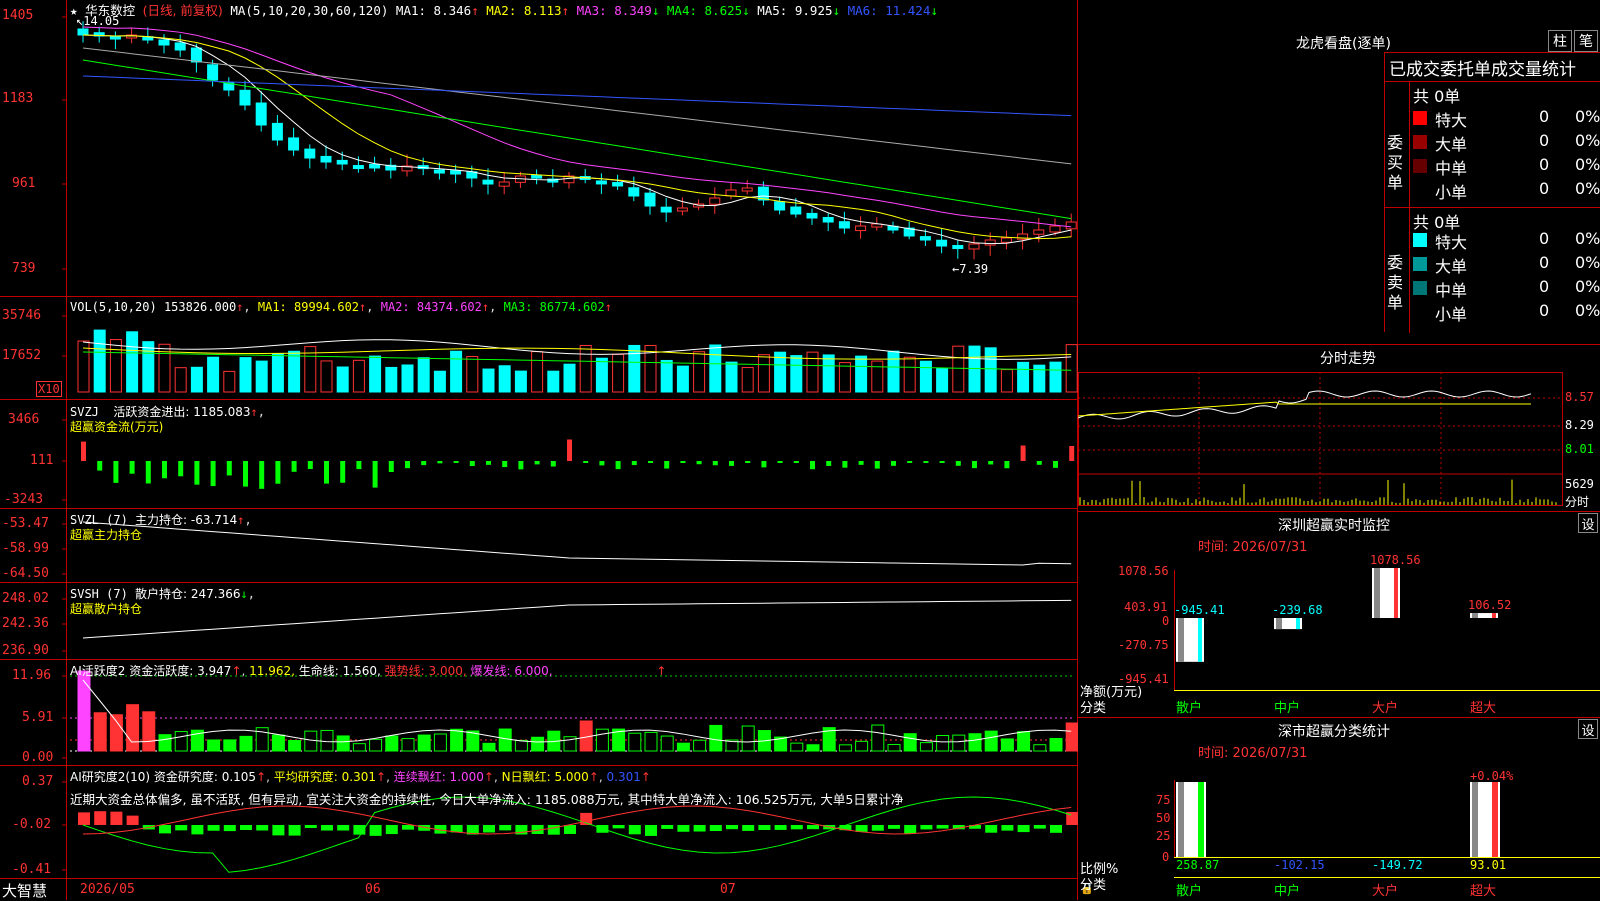 This screenshot has width=1600, height=901. What do you see at coordinates (25, 650) in the screenshot?
I see `y-tick: 236.90` at bounding box center [25, 650].